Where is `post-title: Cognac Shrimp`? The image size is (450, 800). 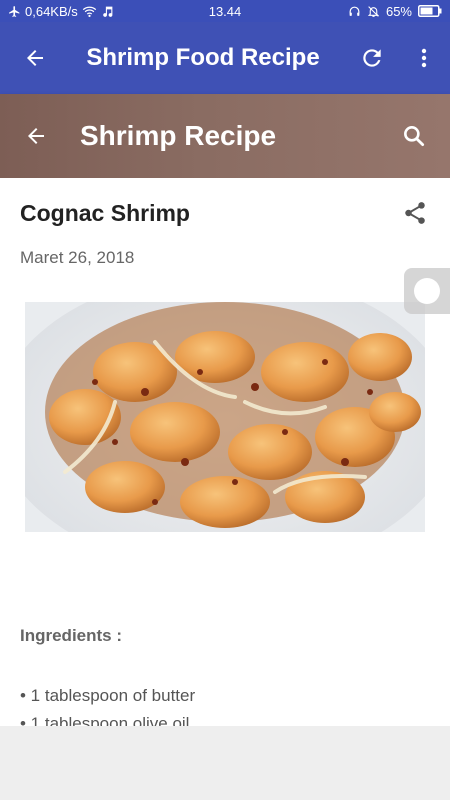
post-title: Cognac Shrimp is located at coordinates (105, 212).